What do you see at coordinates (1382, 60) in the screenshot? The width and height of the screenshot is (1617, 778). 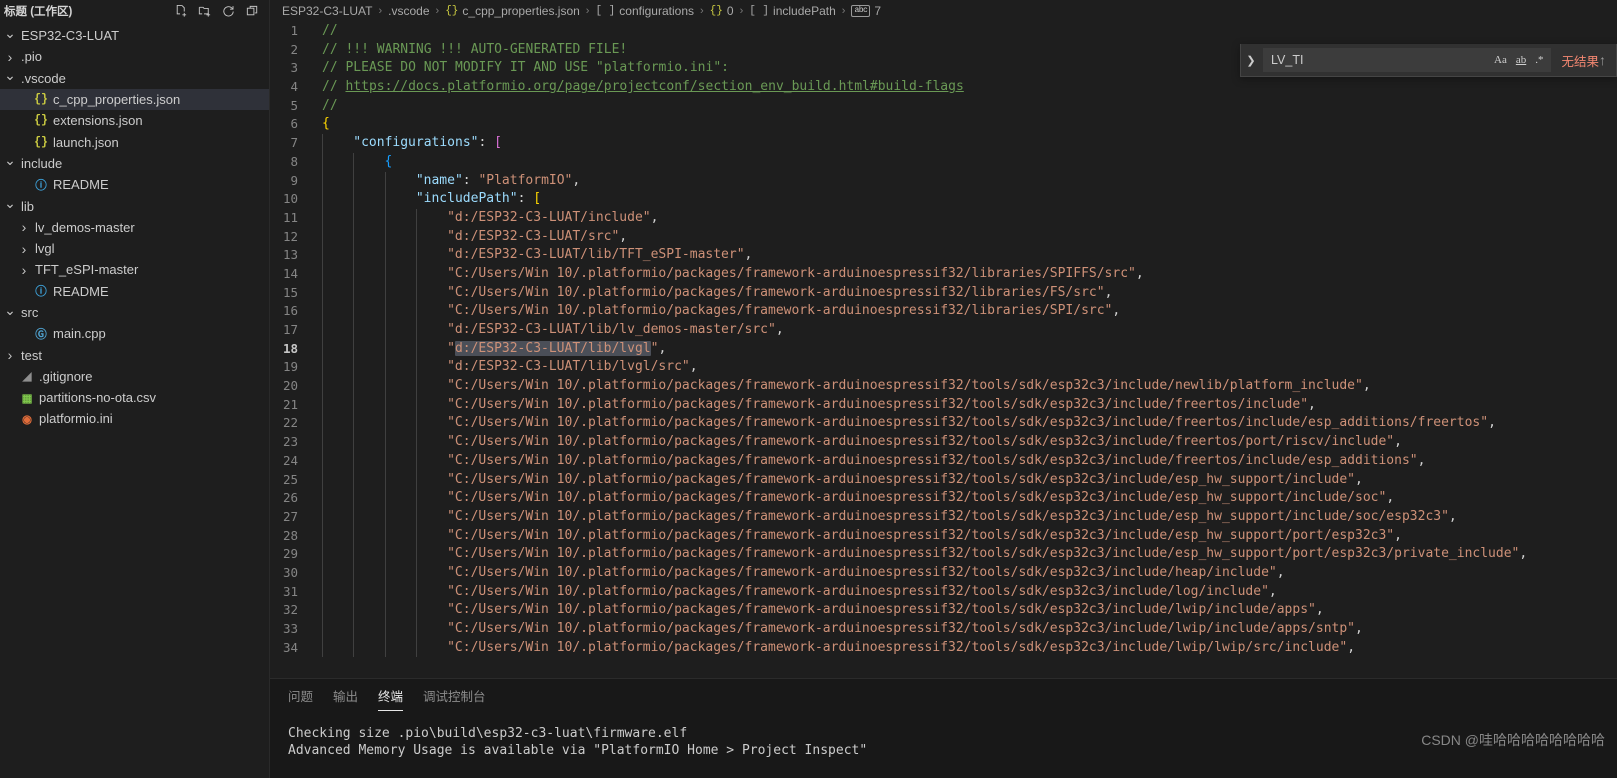 I see `find-input: LV_TI` at bounding box center [1382, 60].